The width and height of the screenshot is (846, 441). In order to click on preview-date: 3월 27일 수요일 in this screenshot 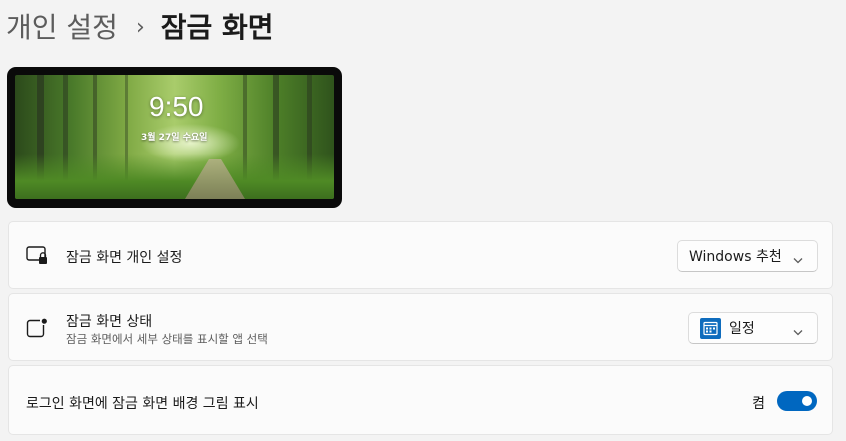, I will do `click(174, 138)`.